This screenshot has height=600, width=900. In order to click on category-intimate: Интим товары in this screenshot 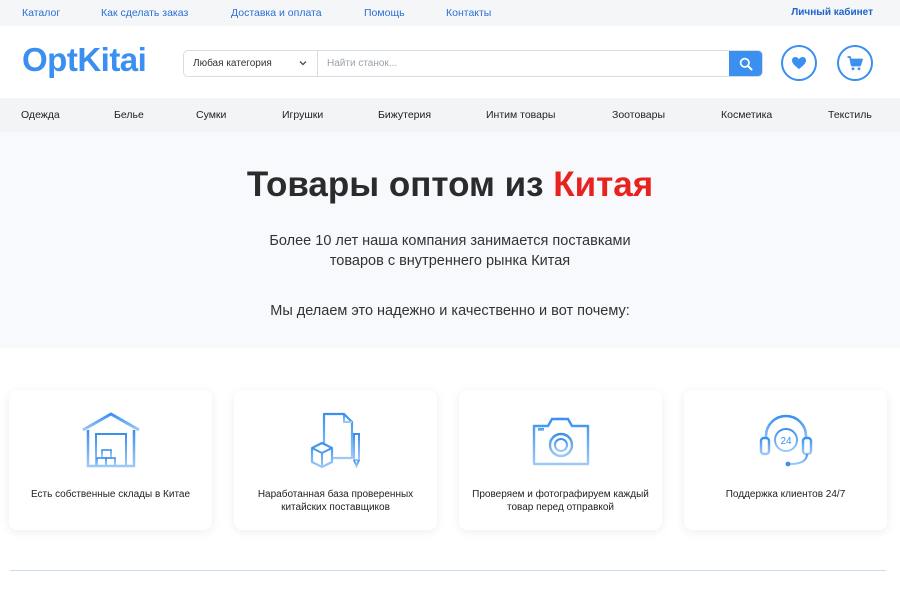, I will do `click(520, 115)`.